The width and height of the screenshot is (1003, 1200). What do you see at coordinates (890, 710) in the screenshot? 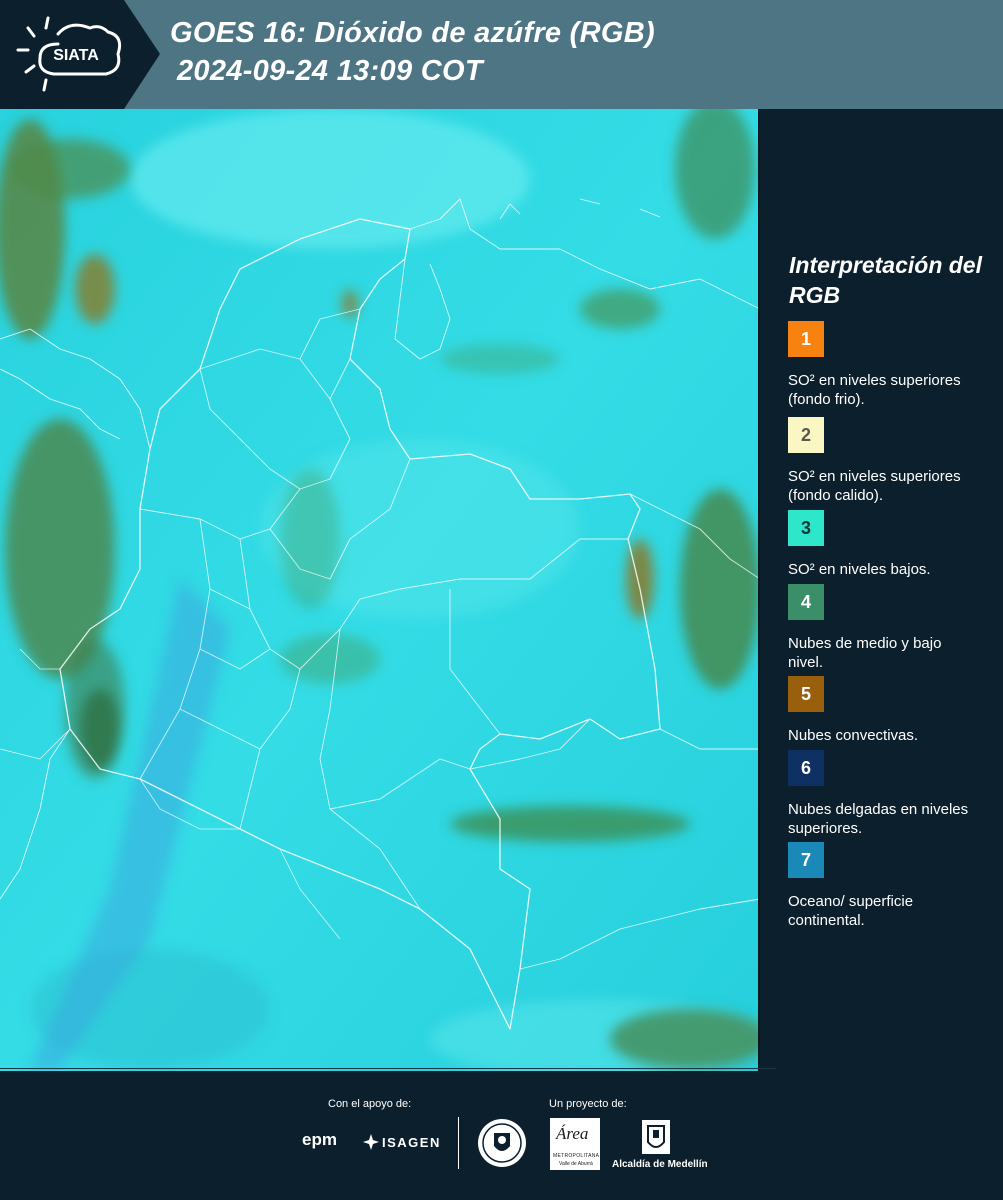
I see `legend-item-5: 5 Nubes convectivas.` at bounding box center [890, 710].